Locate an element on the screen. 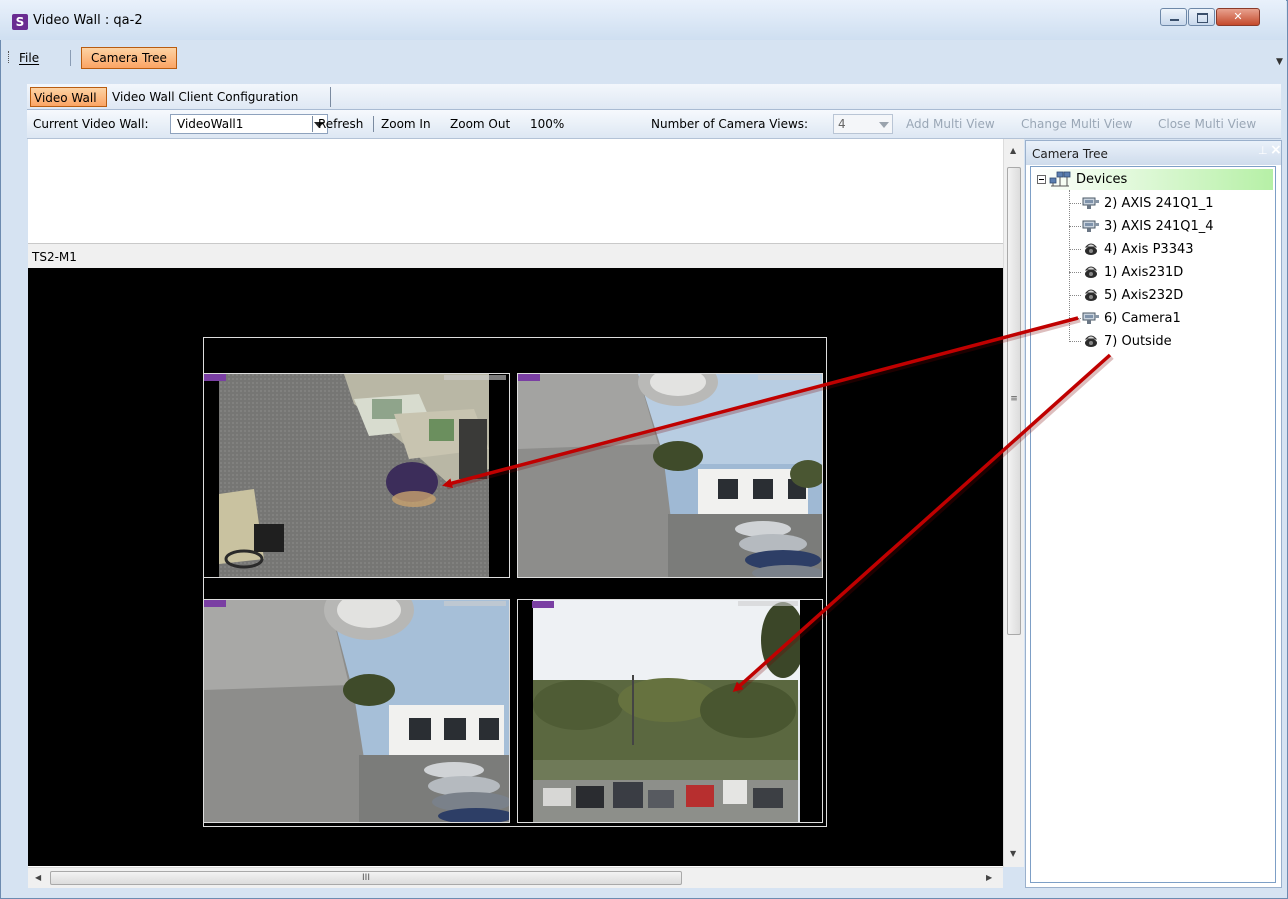 The height and width of the screenshot is (899, 1288). tree-item-camera: 2) AXIS 241Q1_1 is located at coordinates (1169, 203).